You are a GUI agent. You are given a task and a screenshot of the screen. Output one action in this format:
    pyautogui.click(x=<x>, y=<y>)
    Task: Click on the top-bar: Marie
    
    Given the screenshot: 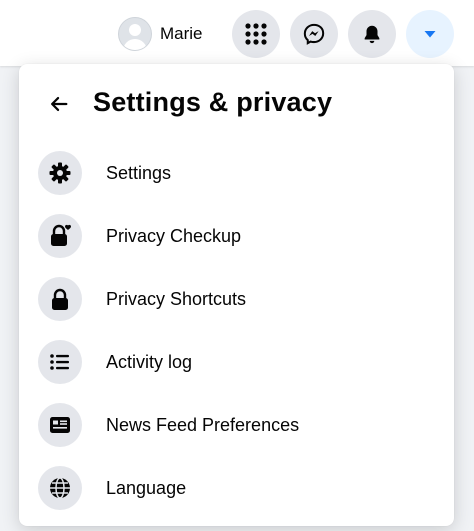 What is the action you would take?
    pyautogui.click(x=237, y=33)
    